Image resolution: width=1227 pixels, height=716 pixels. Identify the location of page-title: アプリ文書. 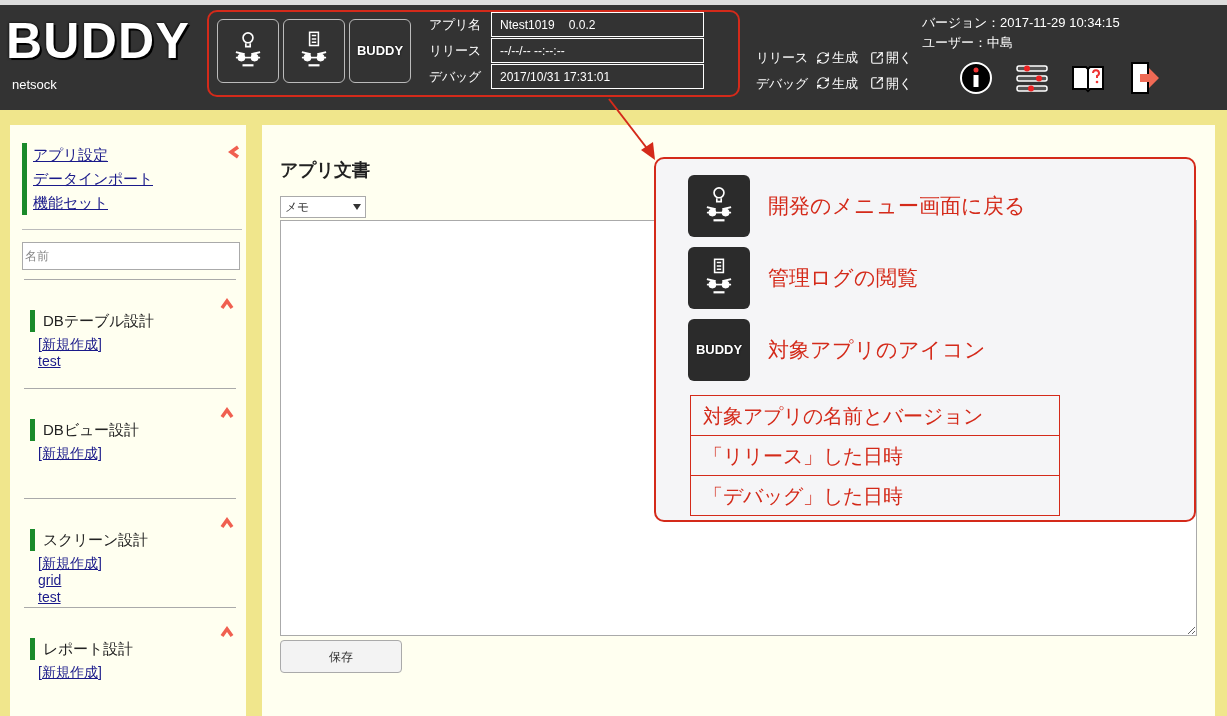
(325, 170).